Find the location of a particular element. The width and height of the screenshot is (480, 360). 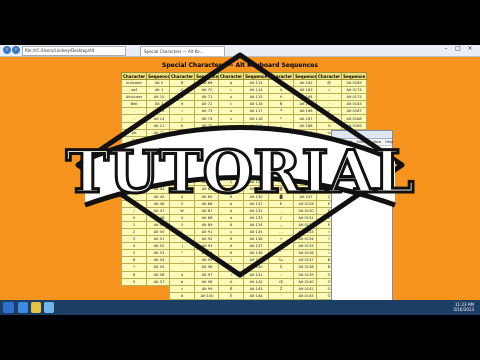

sequence-cell: Alt 0175 is located at coordinates (354, 97).